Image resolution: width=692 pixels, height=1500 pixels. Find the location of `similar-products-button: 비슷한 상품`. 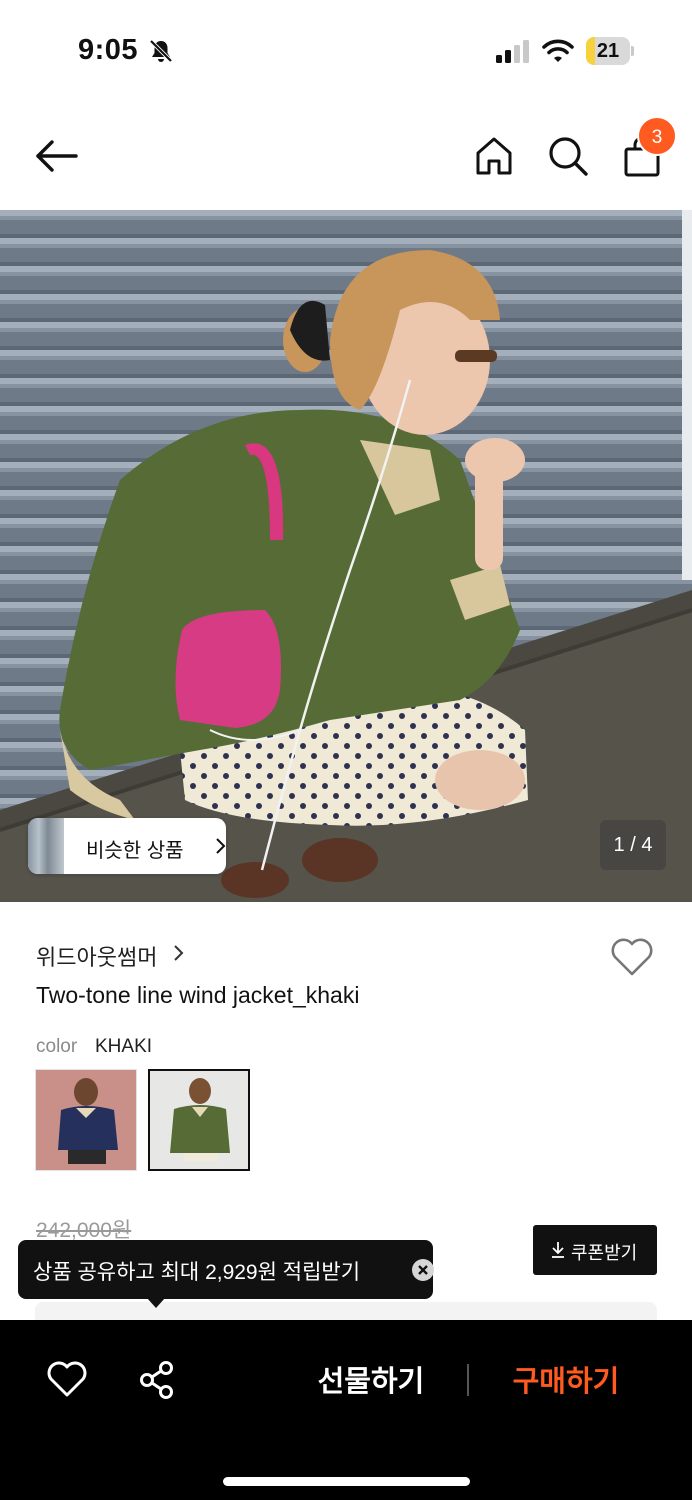

similar-products-button: 비슷한 상품 is located at coordinates (127, 846).